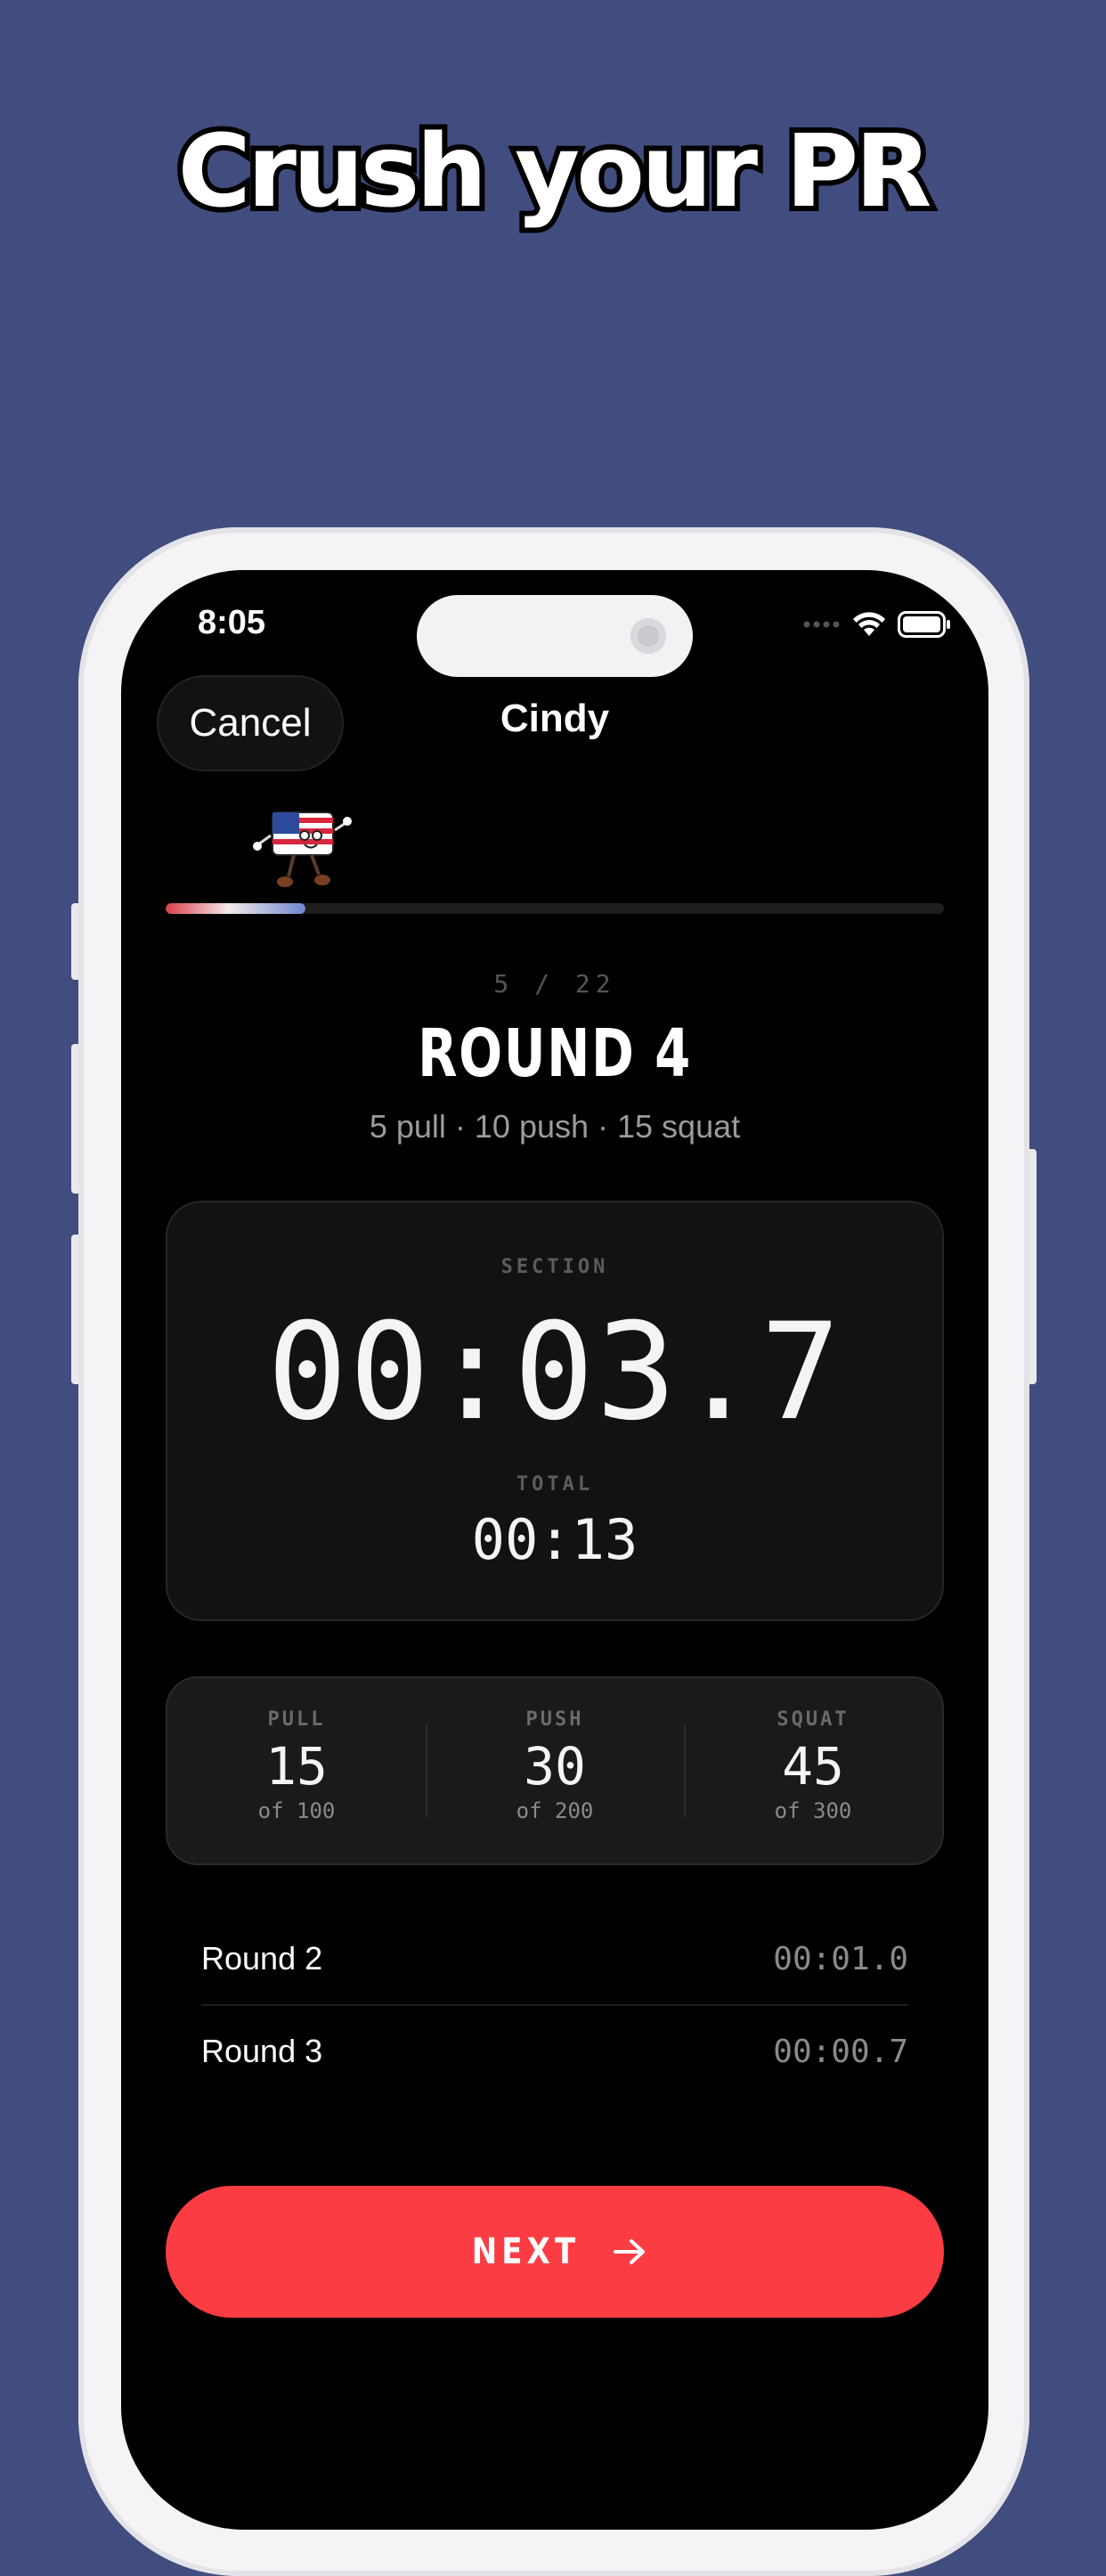 The image size is (1106, 2576). Describe the element at coordinates (555, 908) in the screenshot. I see `workout-progress-bar` at that location.